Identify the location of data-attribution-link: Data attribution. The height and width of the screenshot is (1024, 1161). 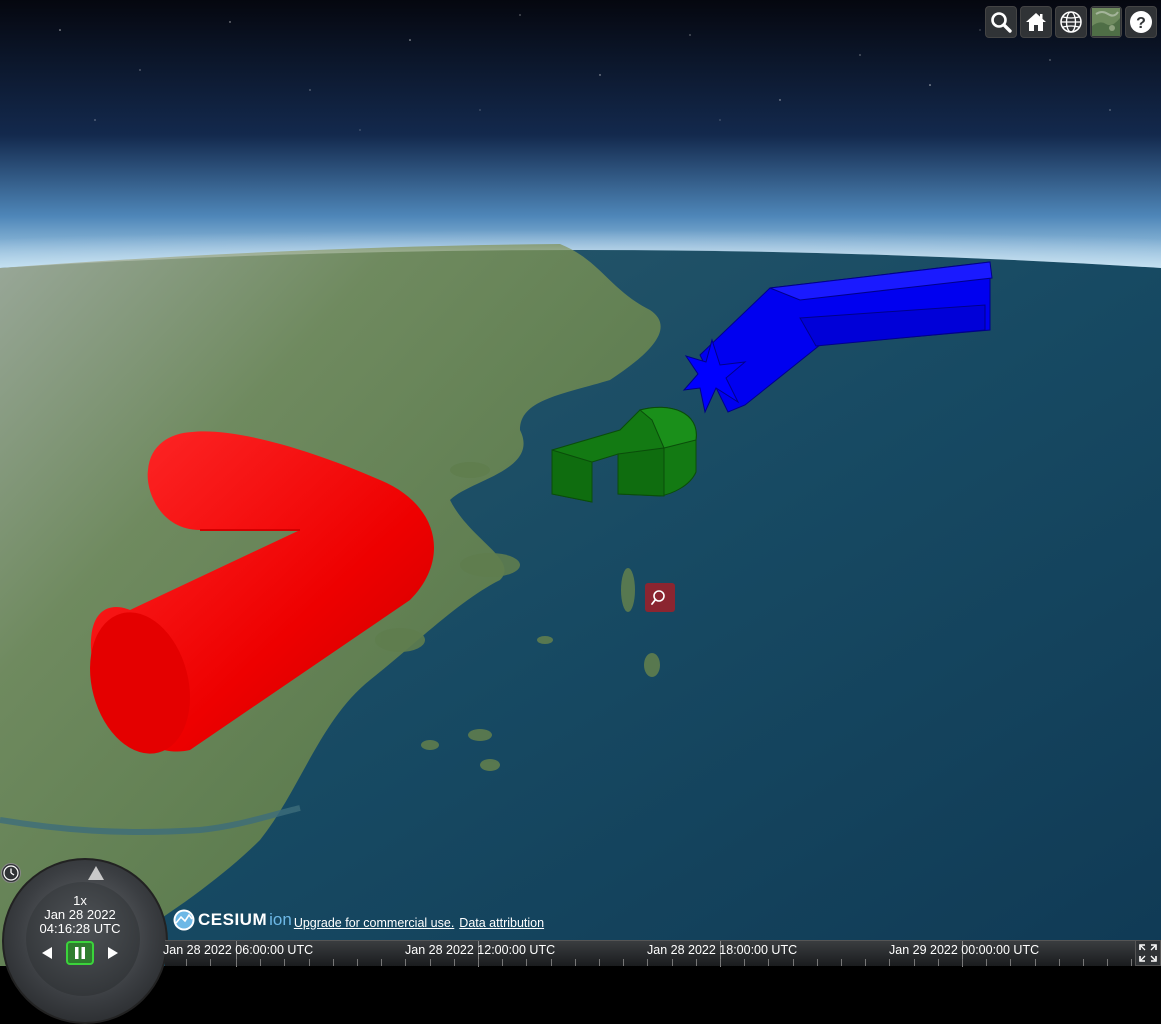
(501, 924).